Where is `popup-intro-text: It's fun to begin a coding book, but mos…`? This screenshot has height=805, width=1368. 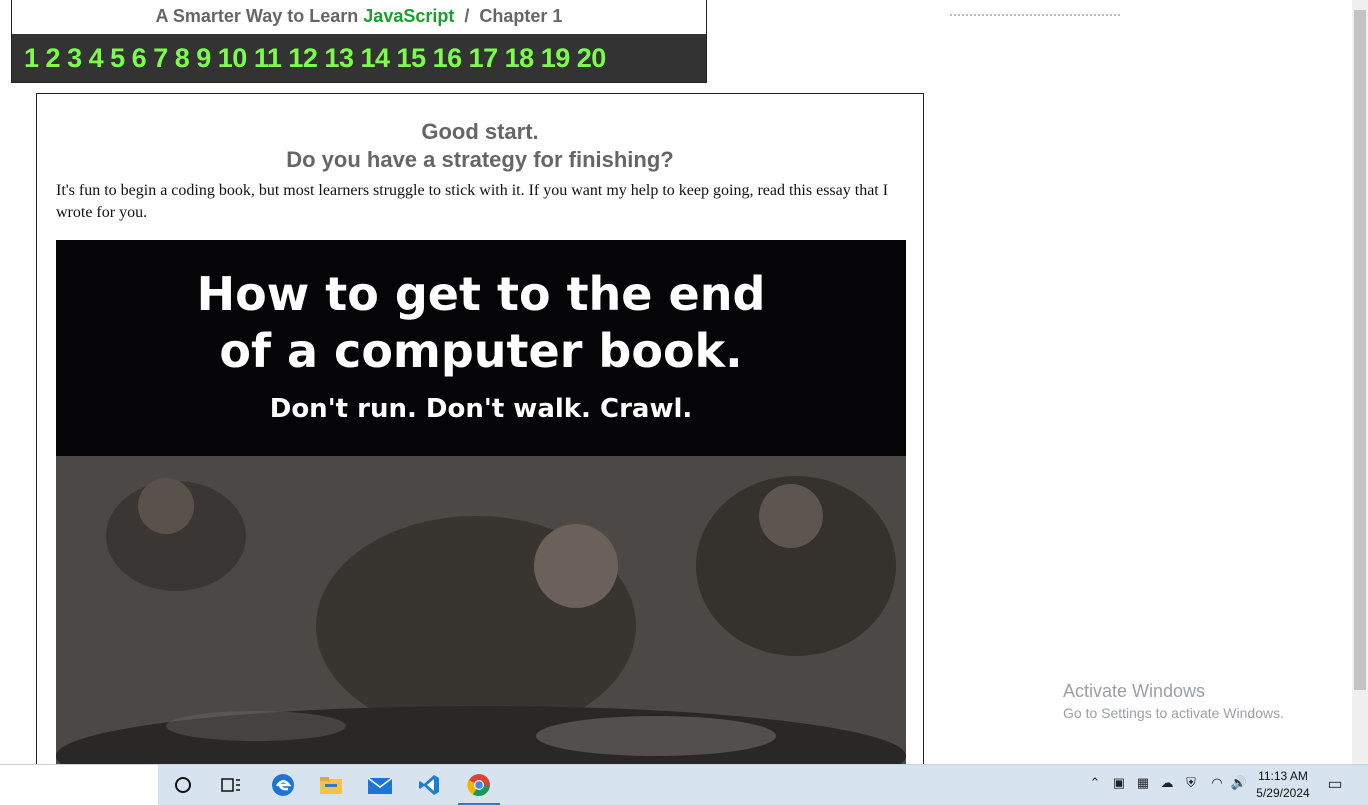
popup-intro-text: It's fun to begin a coding book, but mos… is located at coordinates (472, 201).